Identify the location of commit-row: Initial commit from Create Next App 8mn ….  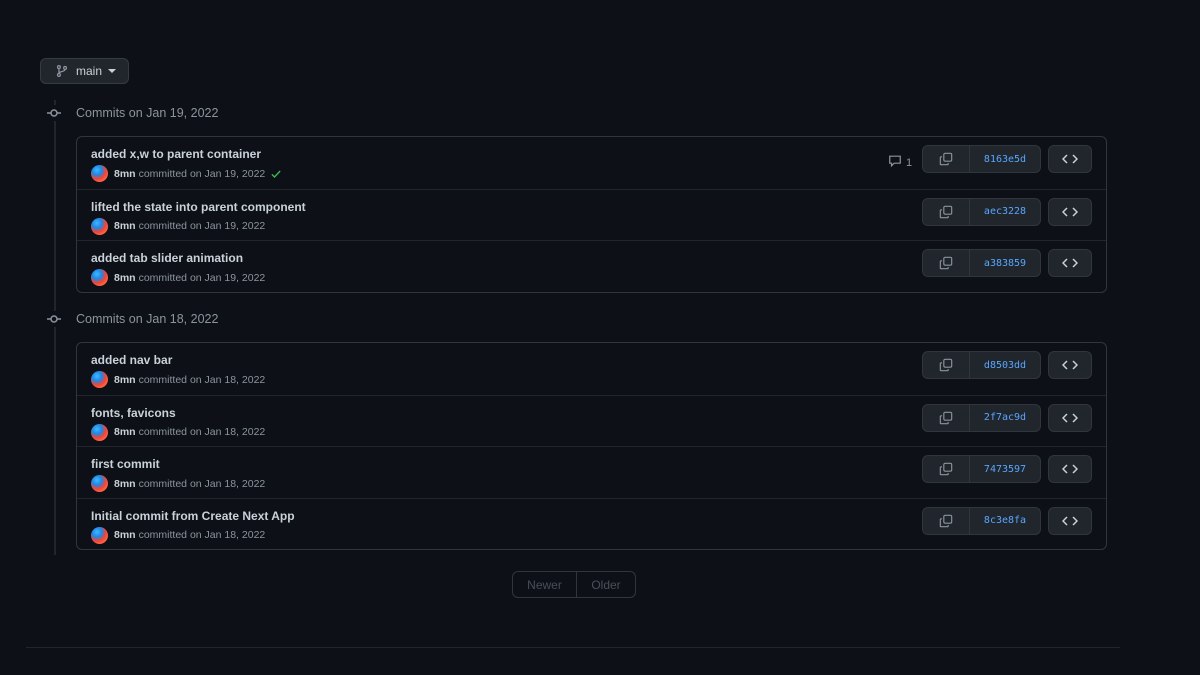
(591, 523).